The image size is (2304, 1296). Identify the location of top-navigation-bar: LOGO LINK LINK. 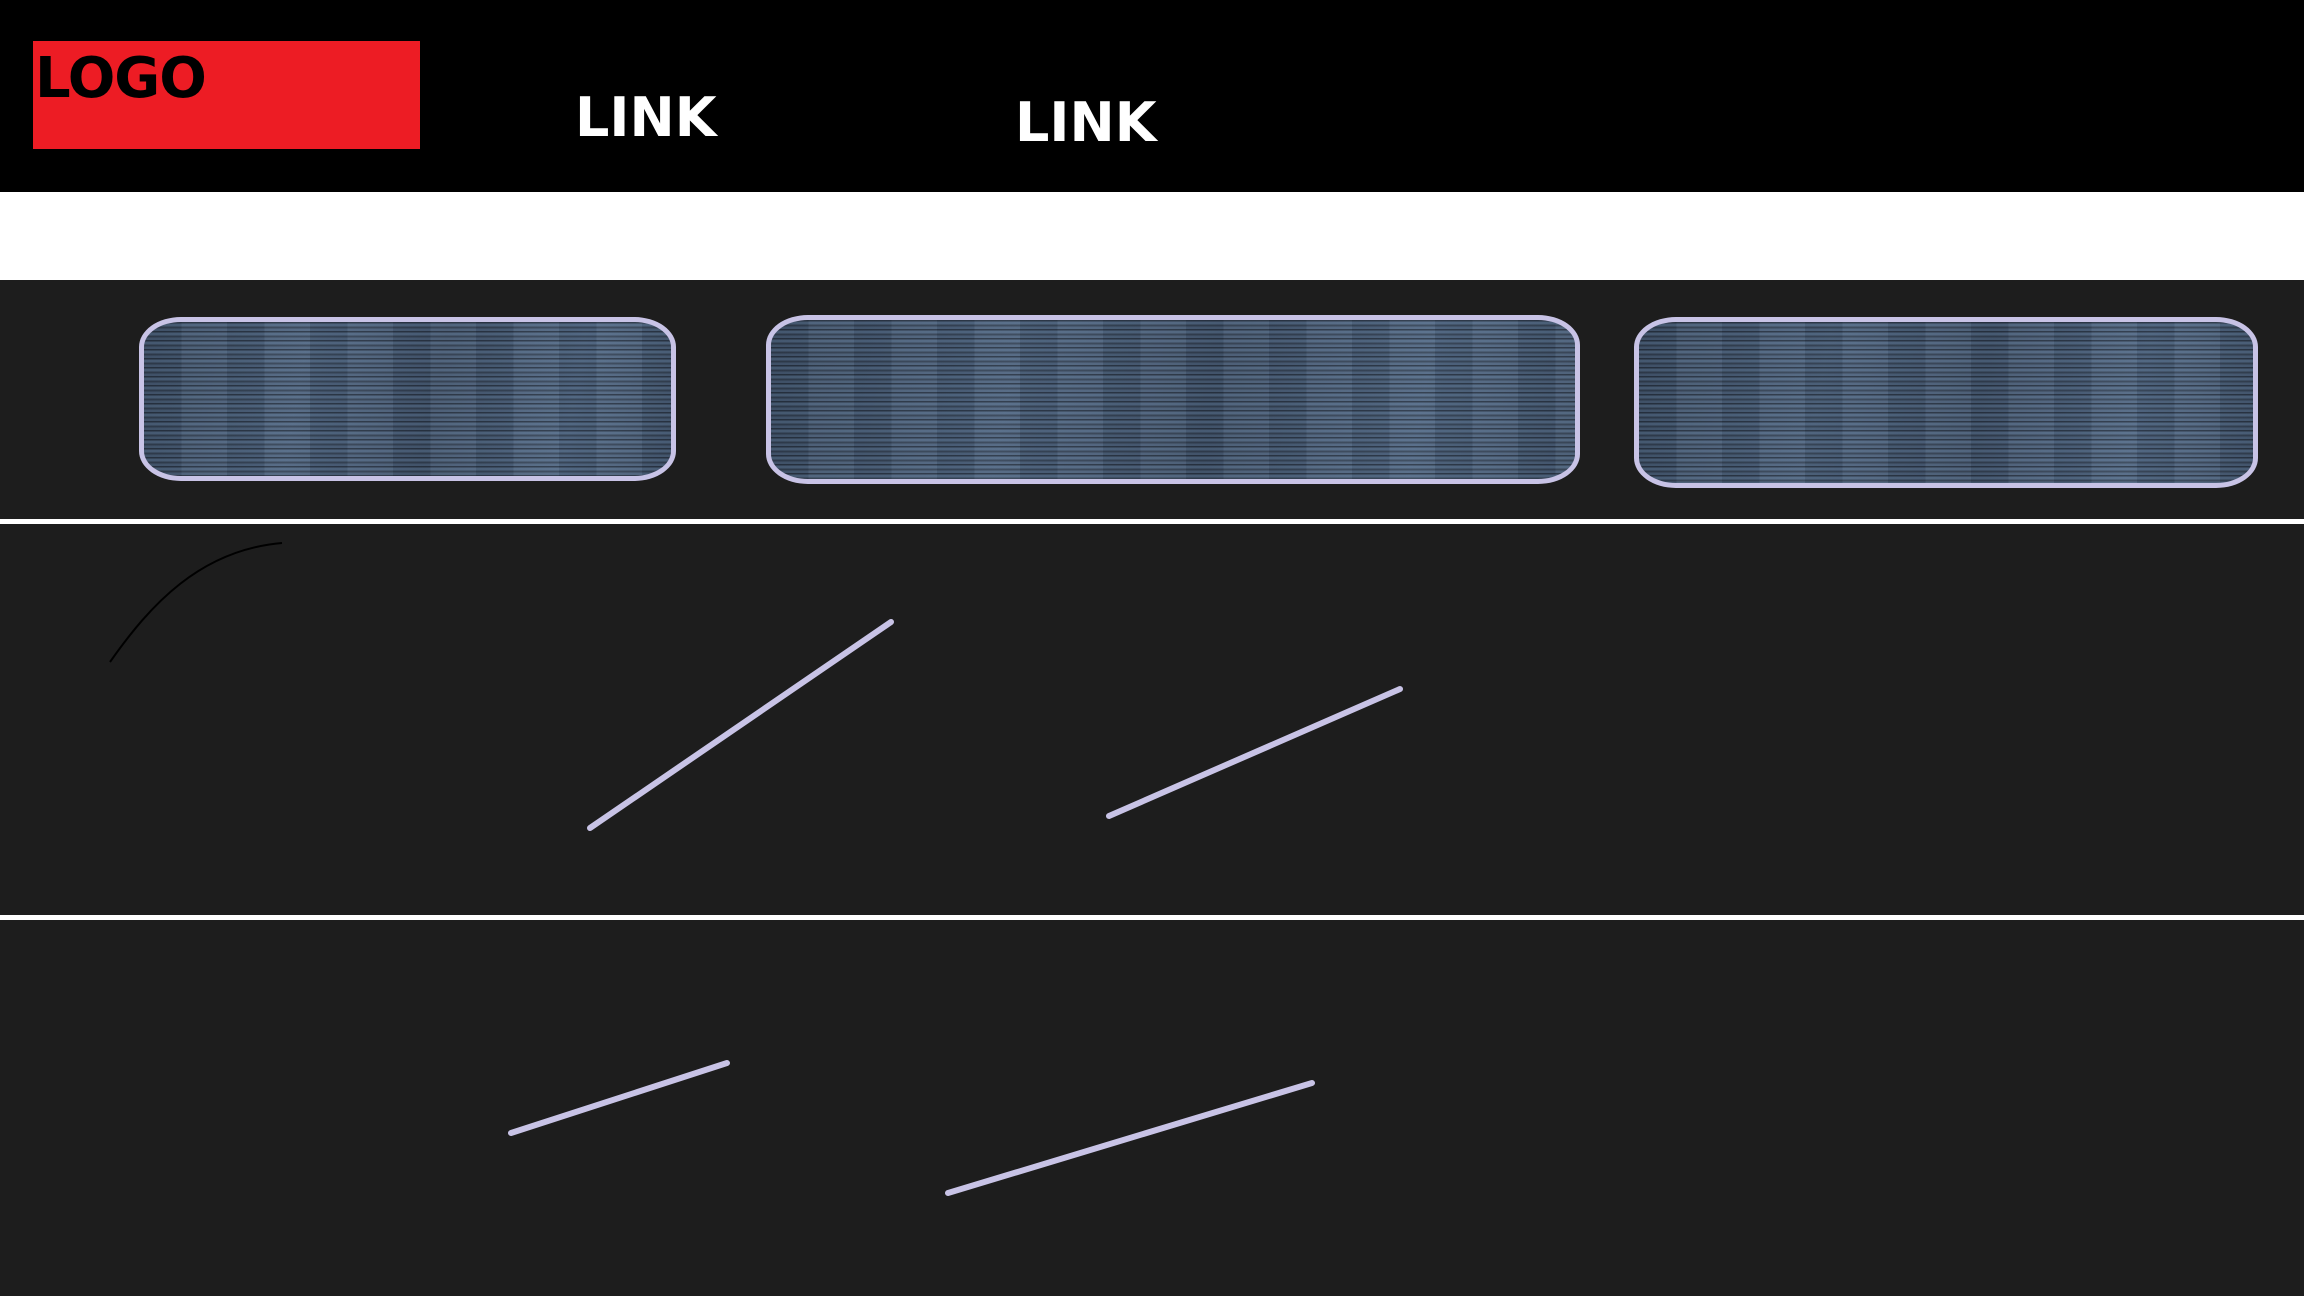
(1152, 96).